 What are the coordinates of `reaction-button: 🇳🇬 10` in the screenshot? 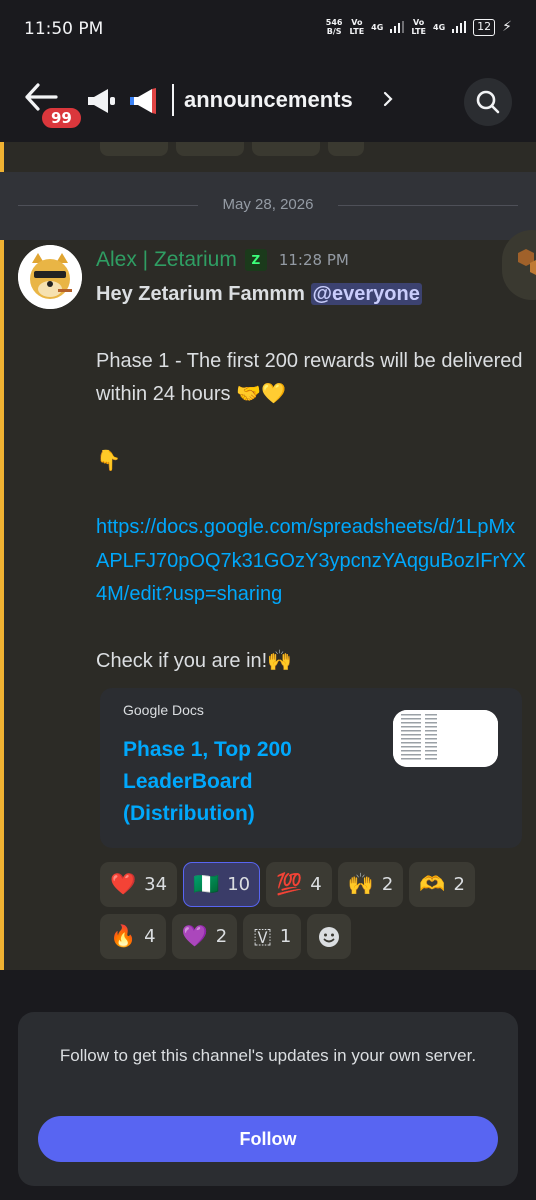 It's located at (222, 884).